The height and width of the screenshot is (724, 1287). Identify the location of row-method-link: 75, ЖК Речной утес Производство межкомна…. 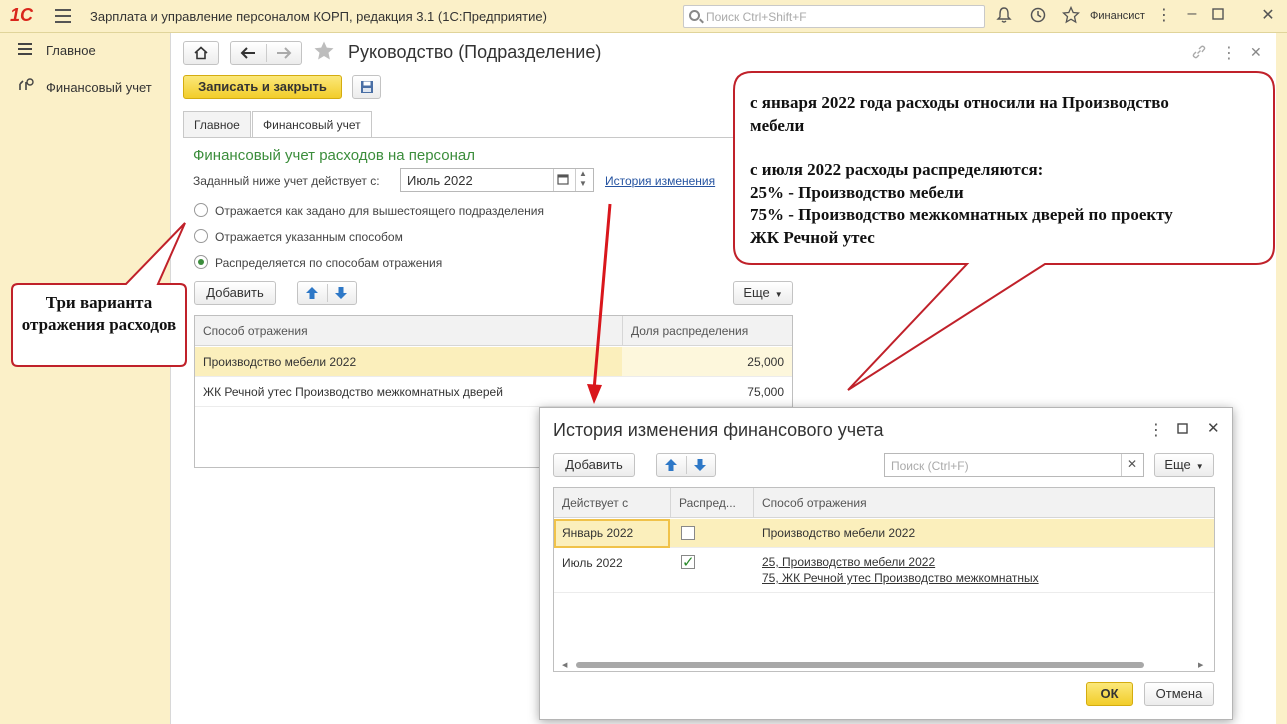
(900, 578).